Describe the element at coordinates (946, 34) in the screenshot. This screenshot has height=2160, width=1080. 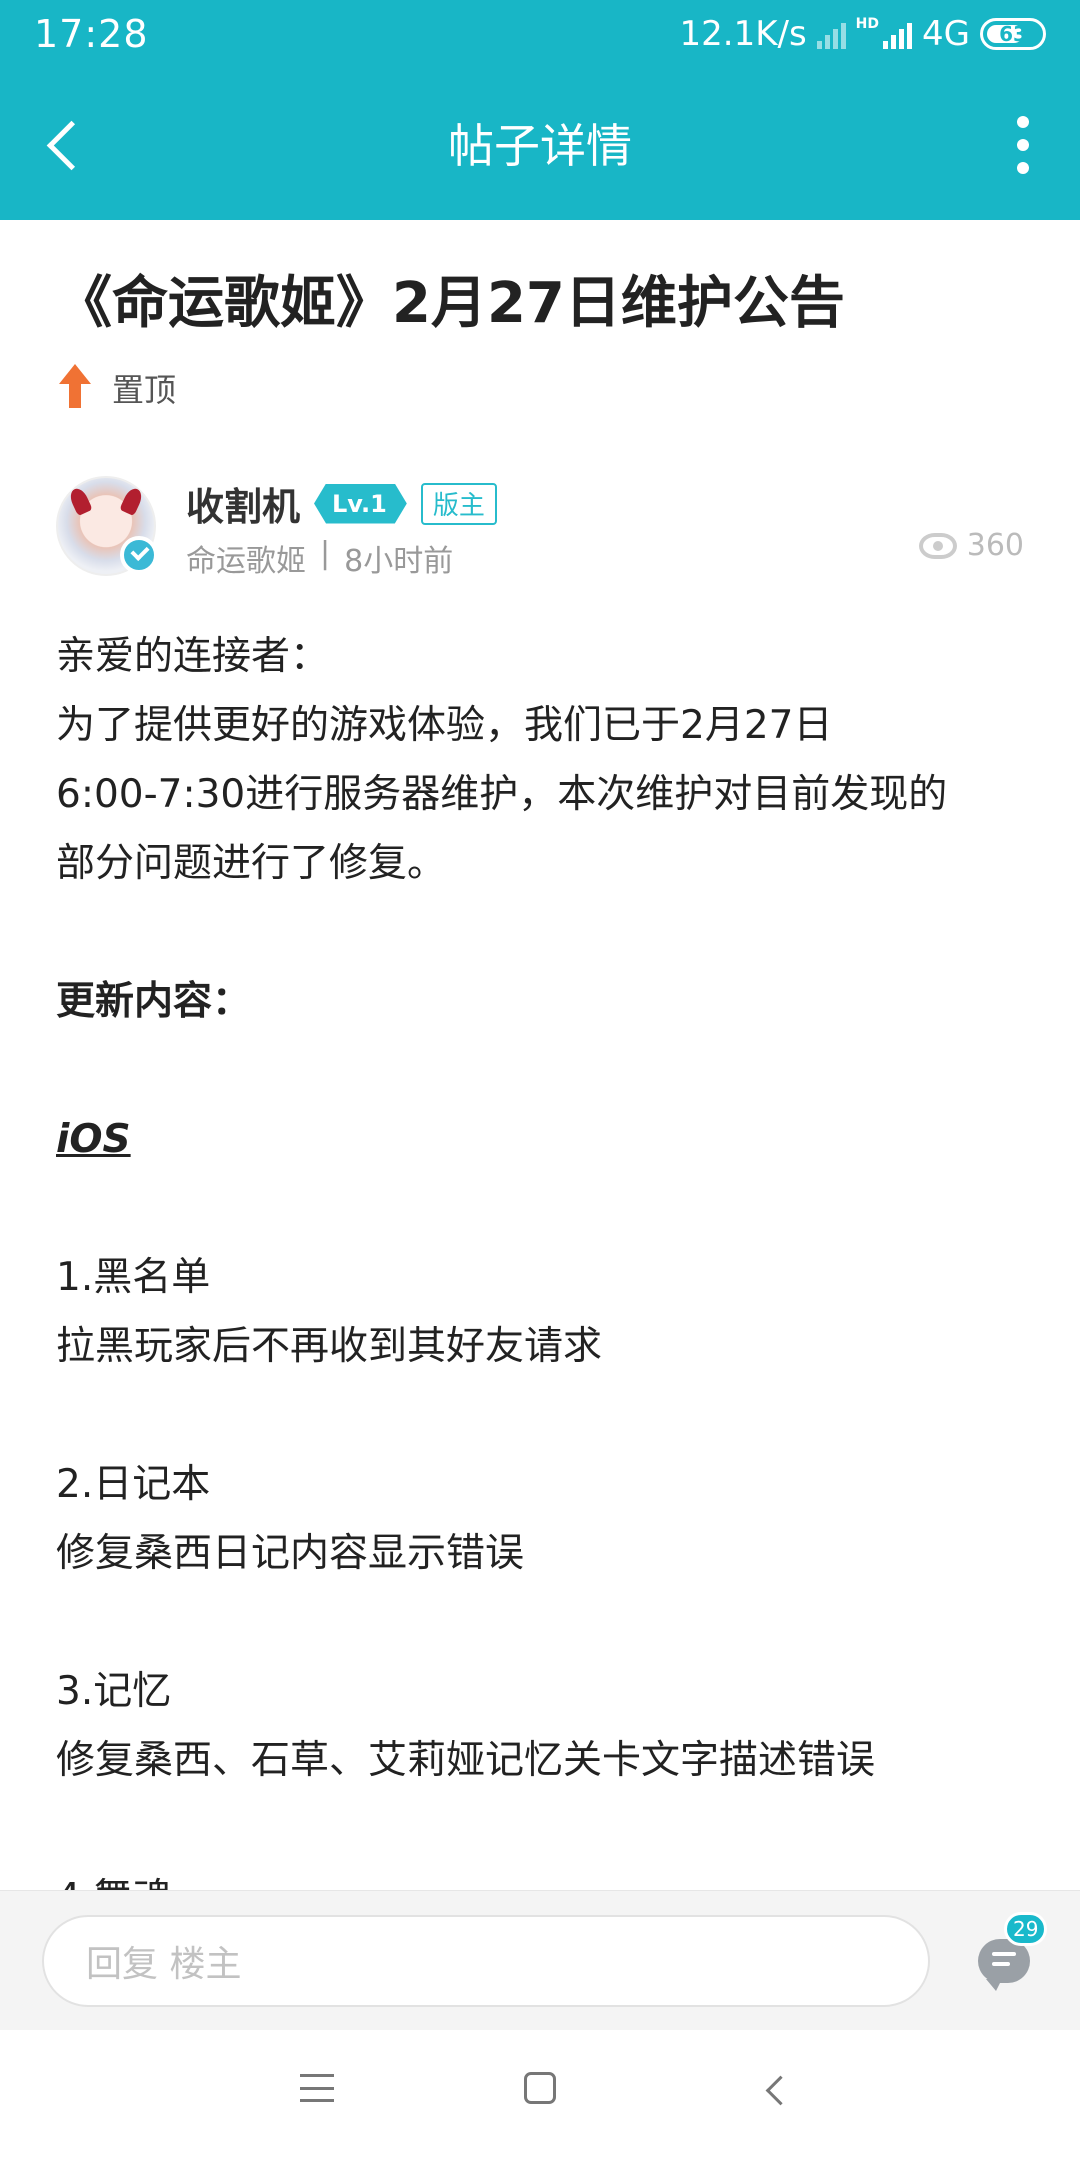
I see `network-type: 4G` at that location.